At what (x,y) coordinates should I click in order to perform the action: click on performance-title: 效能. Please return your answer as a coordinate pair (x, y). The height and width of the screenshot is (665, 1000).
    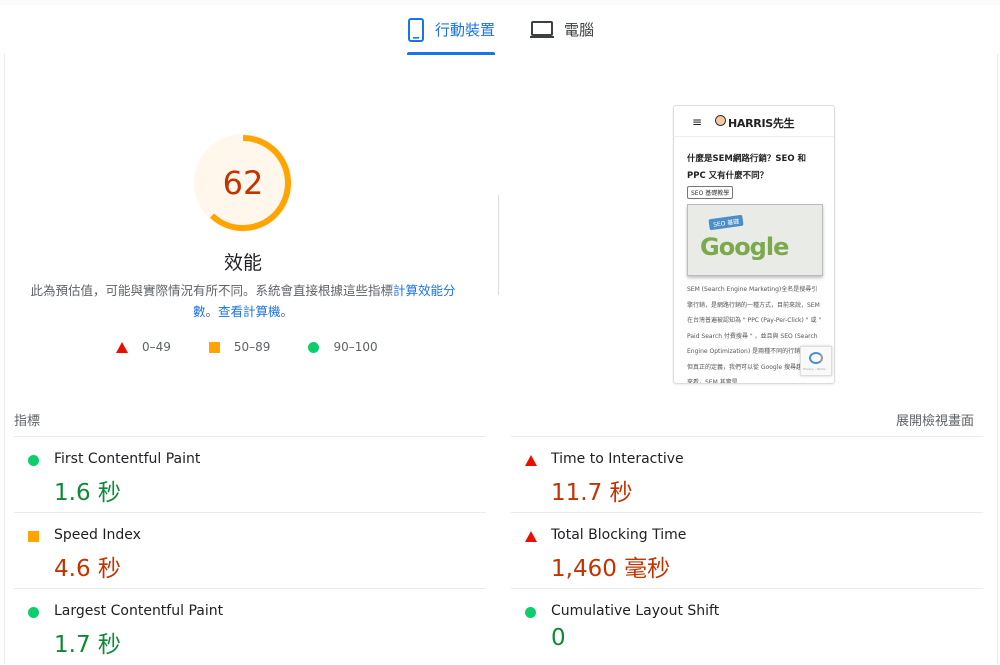
    Looking at the image, I should click on (242, 263).